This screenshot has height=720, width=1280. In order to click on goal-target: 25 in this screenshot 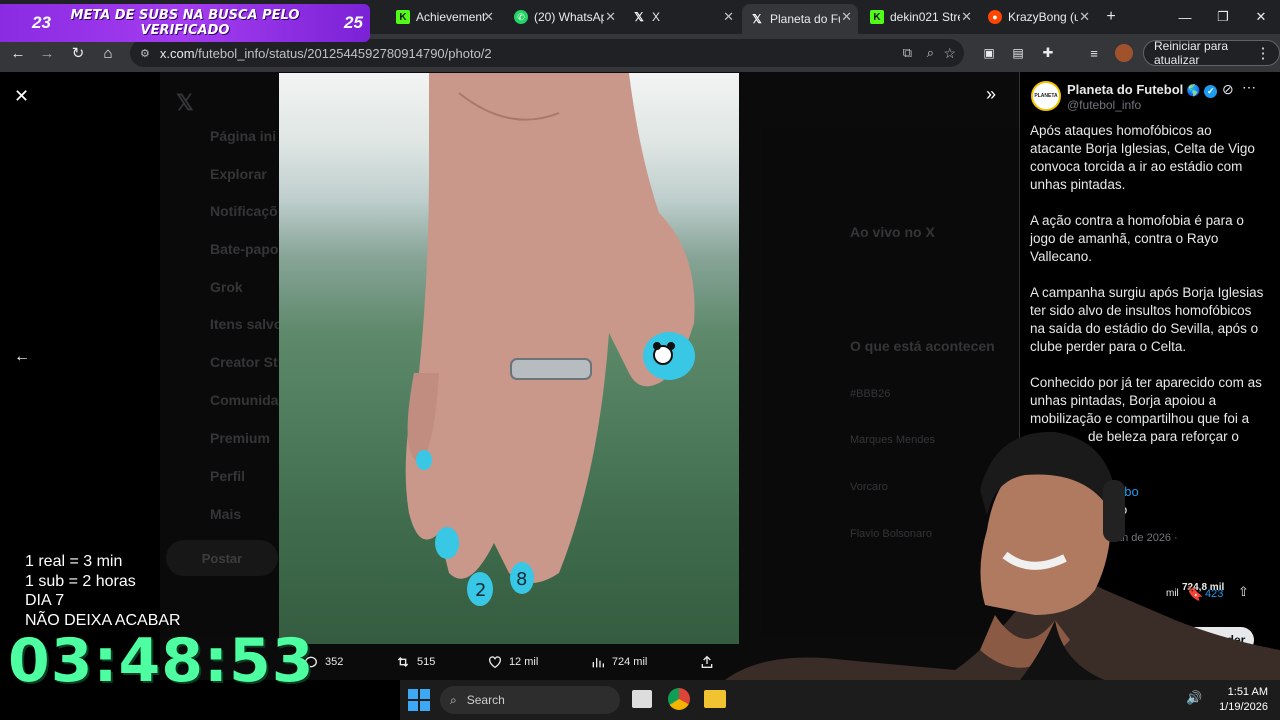, I will do `click(353, 22)`.